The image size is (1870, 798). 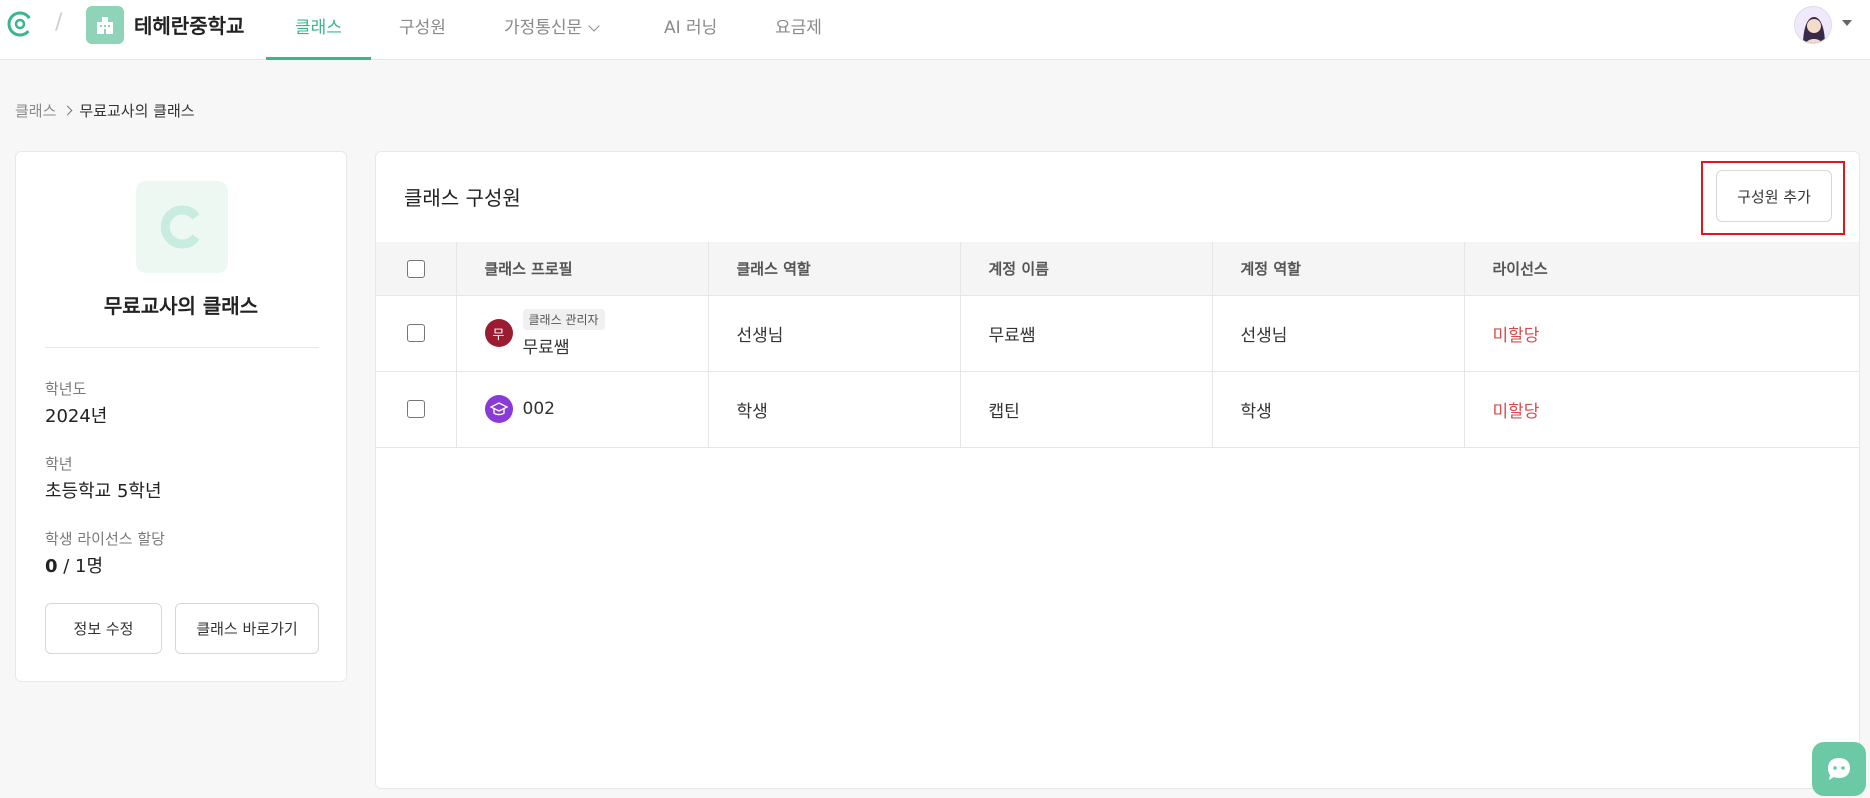 What do you see at coordinates (594, 26) in the screenshot?
I see `chevron-down-icon` at bounding box center [594, 26].